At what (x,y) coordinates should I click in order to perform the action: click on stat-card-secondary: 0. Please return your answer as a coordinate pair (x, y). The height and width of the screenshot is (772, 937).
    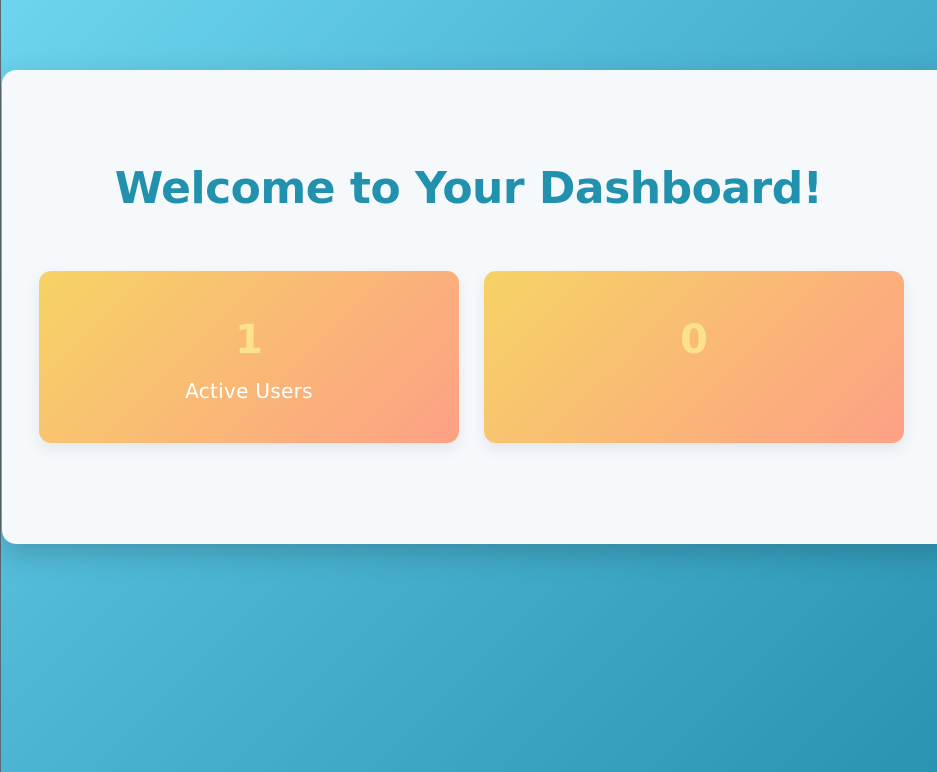
    Looking at the image, I should click on (694, 357).